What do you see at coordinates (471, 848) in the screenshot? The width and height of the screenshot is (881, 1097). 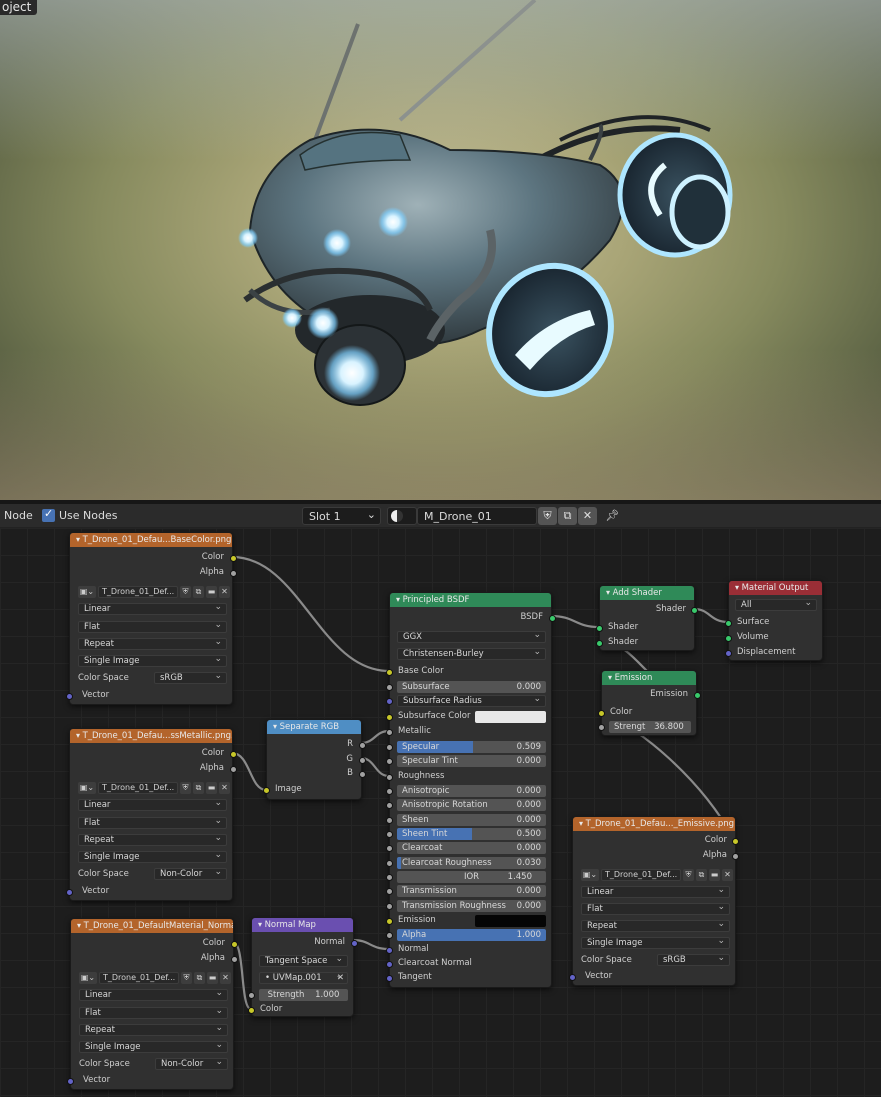 I see `clearcoat-slider: Clearcoat 0.000` at bounding box center [471, 848].